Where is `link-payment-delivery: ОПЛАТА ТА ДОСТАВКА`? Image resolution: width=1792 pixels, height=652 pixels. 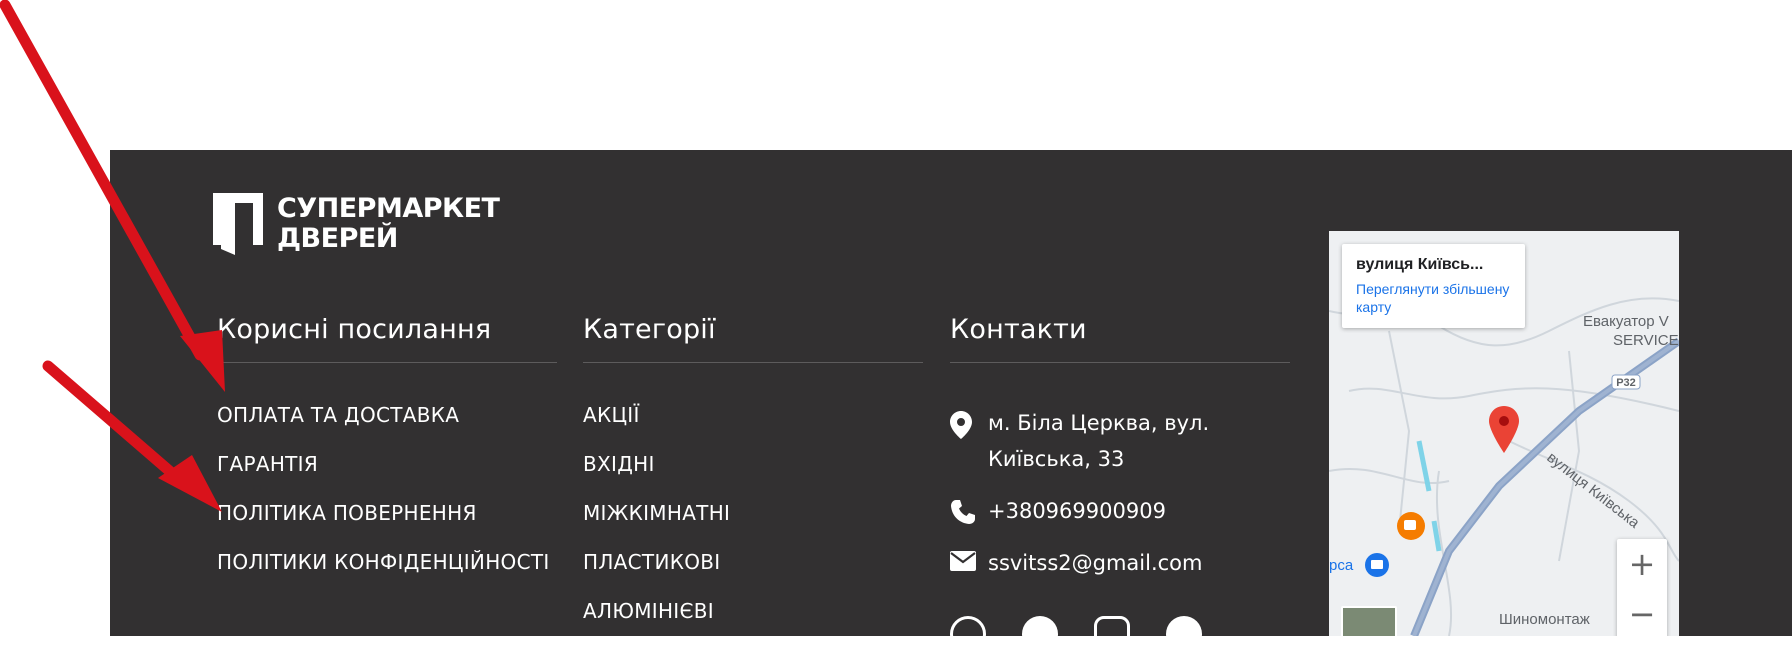 link-payment-delivery: ОПЛАТА ТА ДОСТАВКА is located at coordinates (387, 415).